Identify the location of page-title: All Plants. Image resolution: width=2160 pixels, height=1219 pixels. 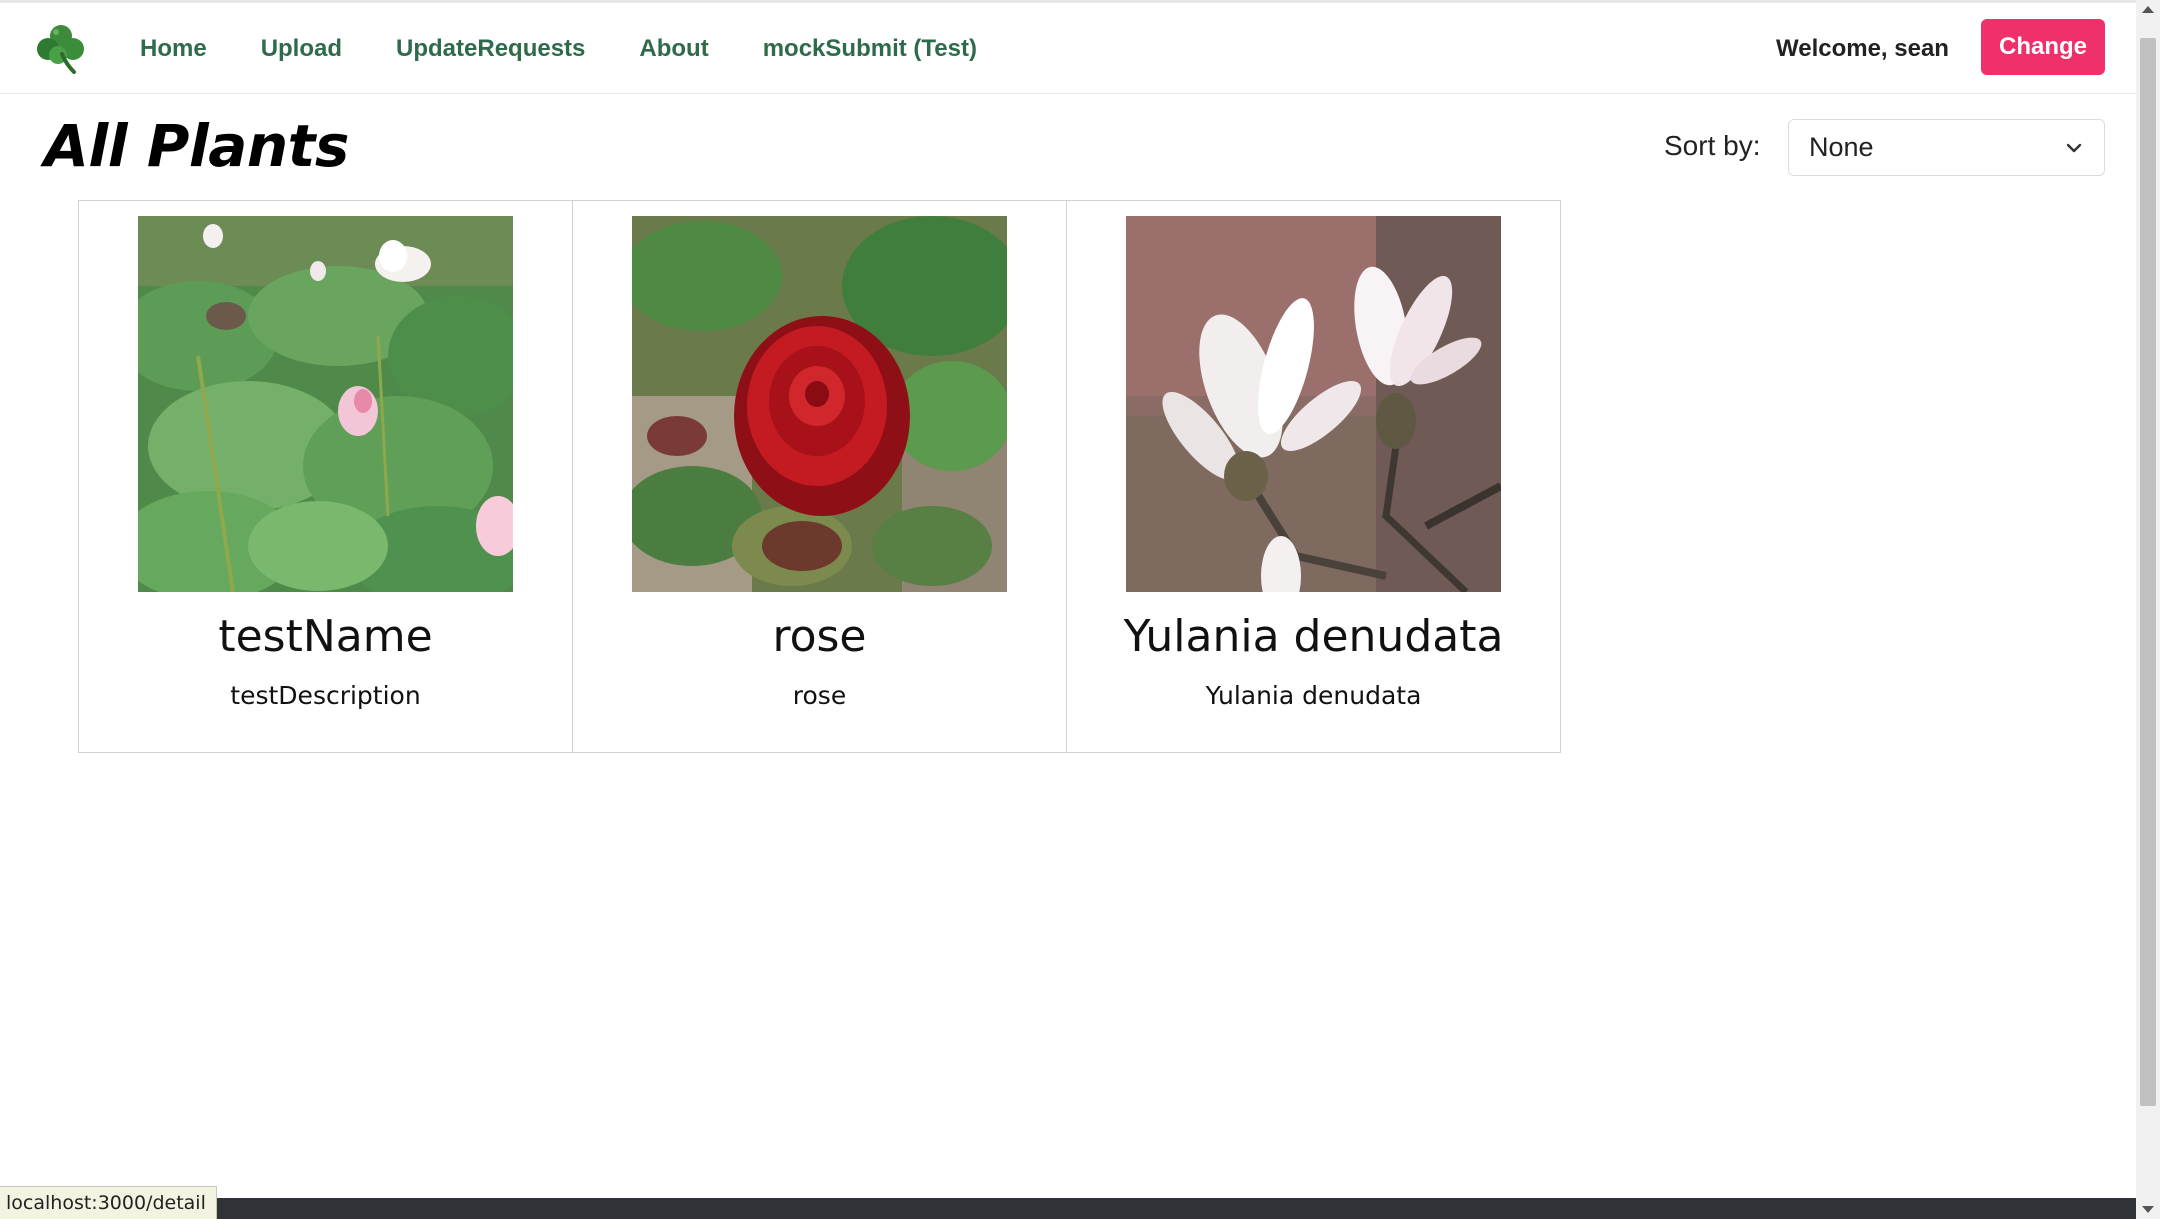
(196, 146).